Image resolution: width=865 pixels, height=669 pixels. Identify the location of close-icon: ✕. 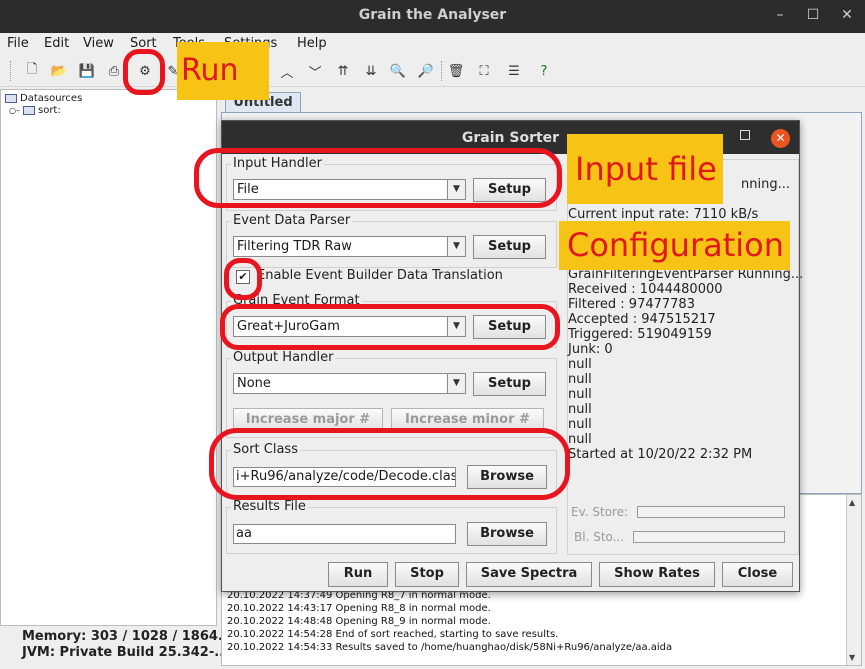
(847, 15).